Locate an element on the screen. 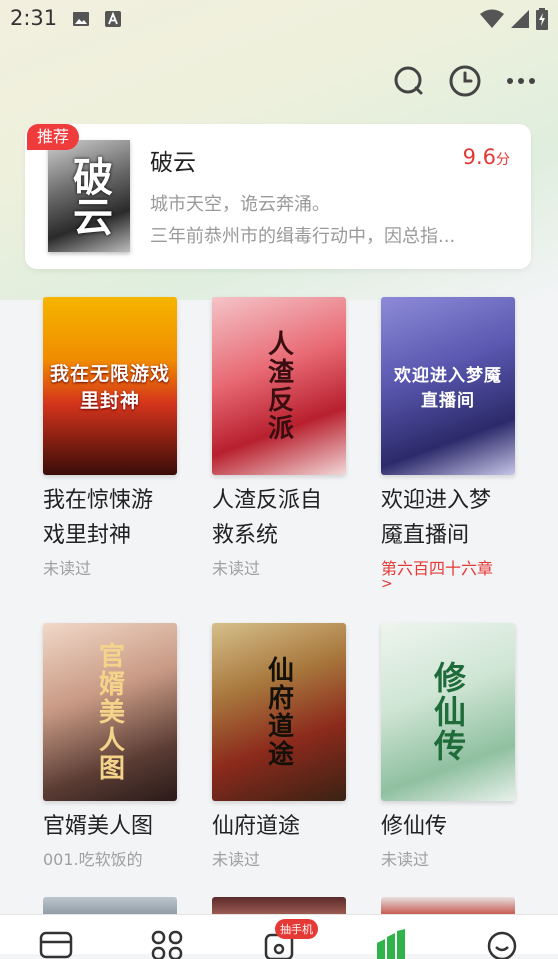  nav-bookshelf is located at coordinates (56, 937).